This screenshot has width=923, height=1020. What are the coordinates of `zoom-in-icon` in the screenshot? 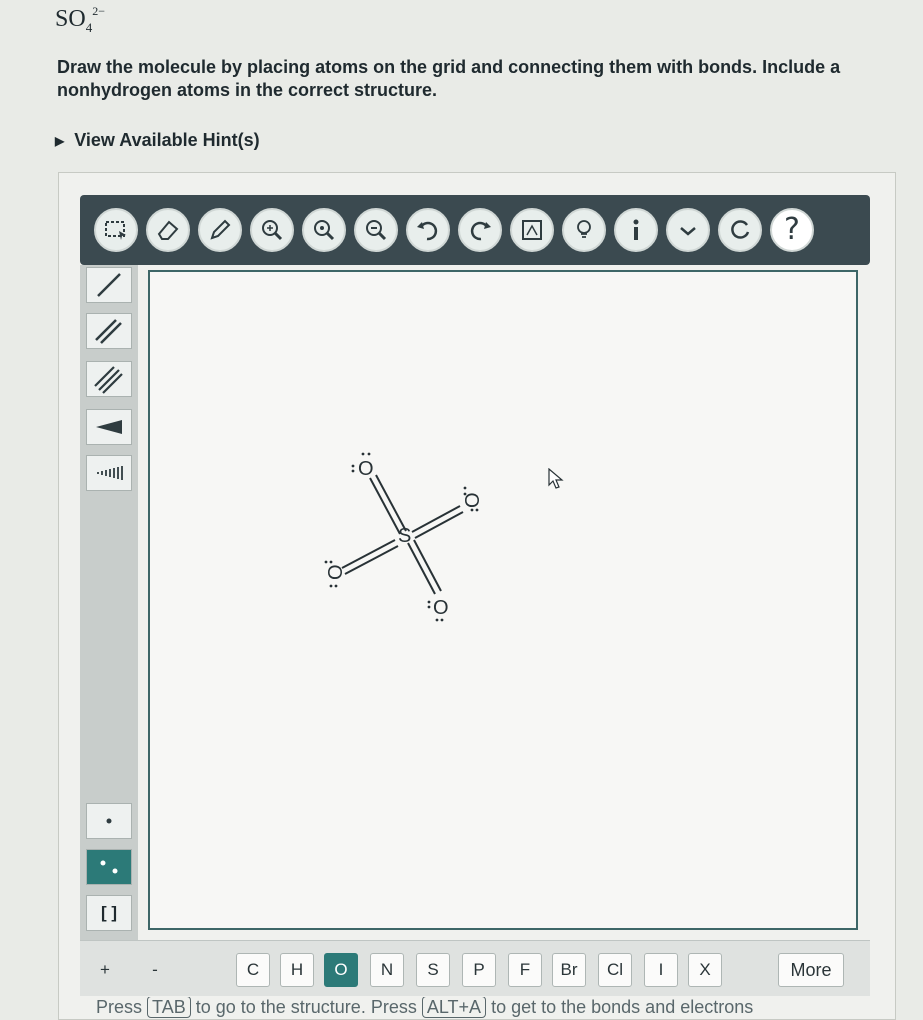 It's located at (324, 230).